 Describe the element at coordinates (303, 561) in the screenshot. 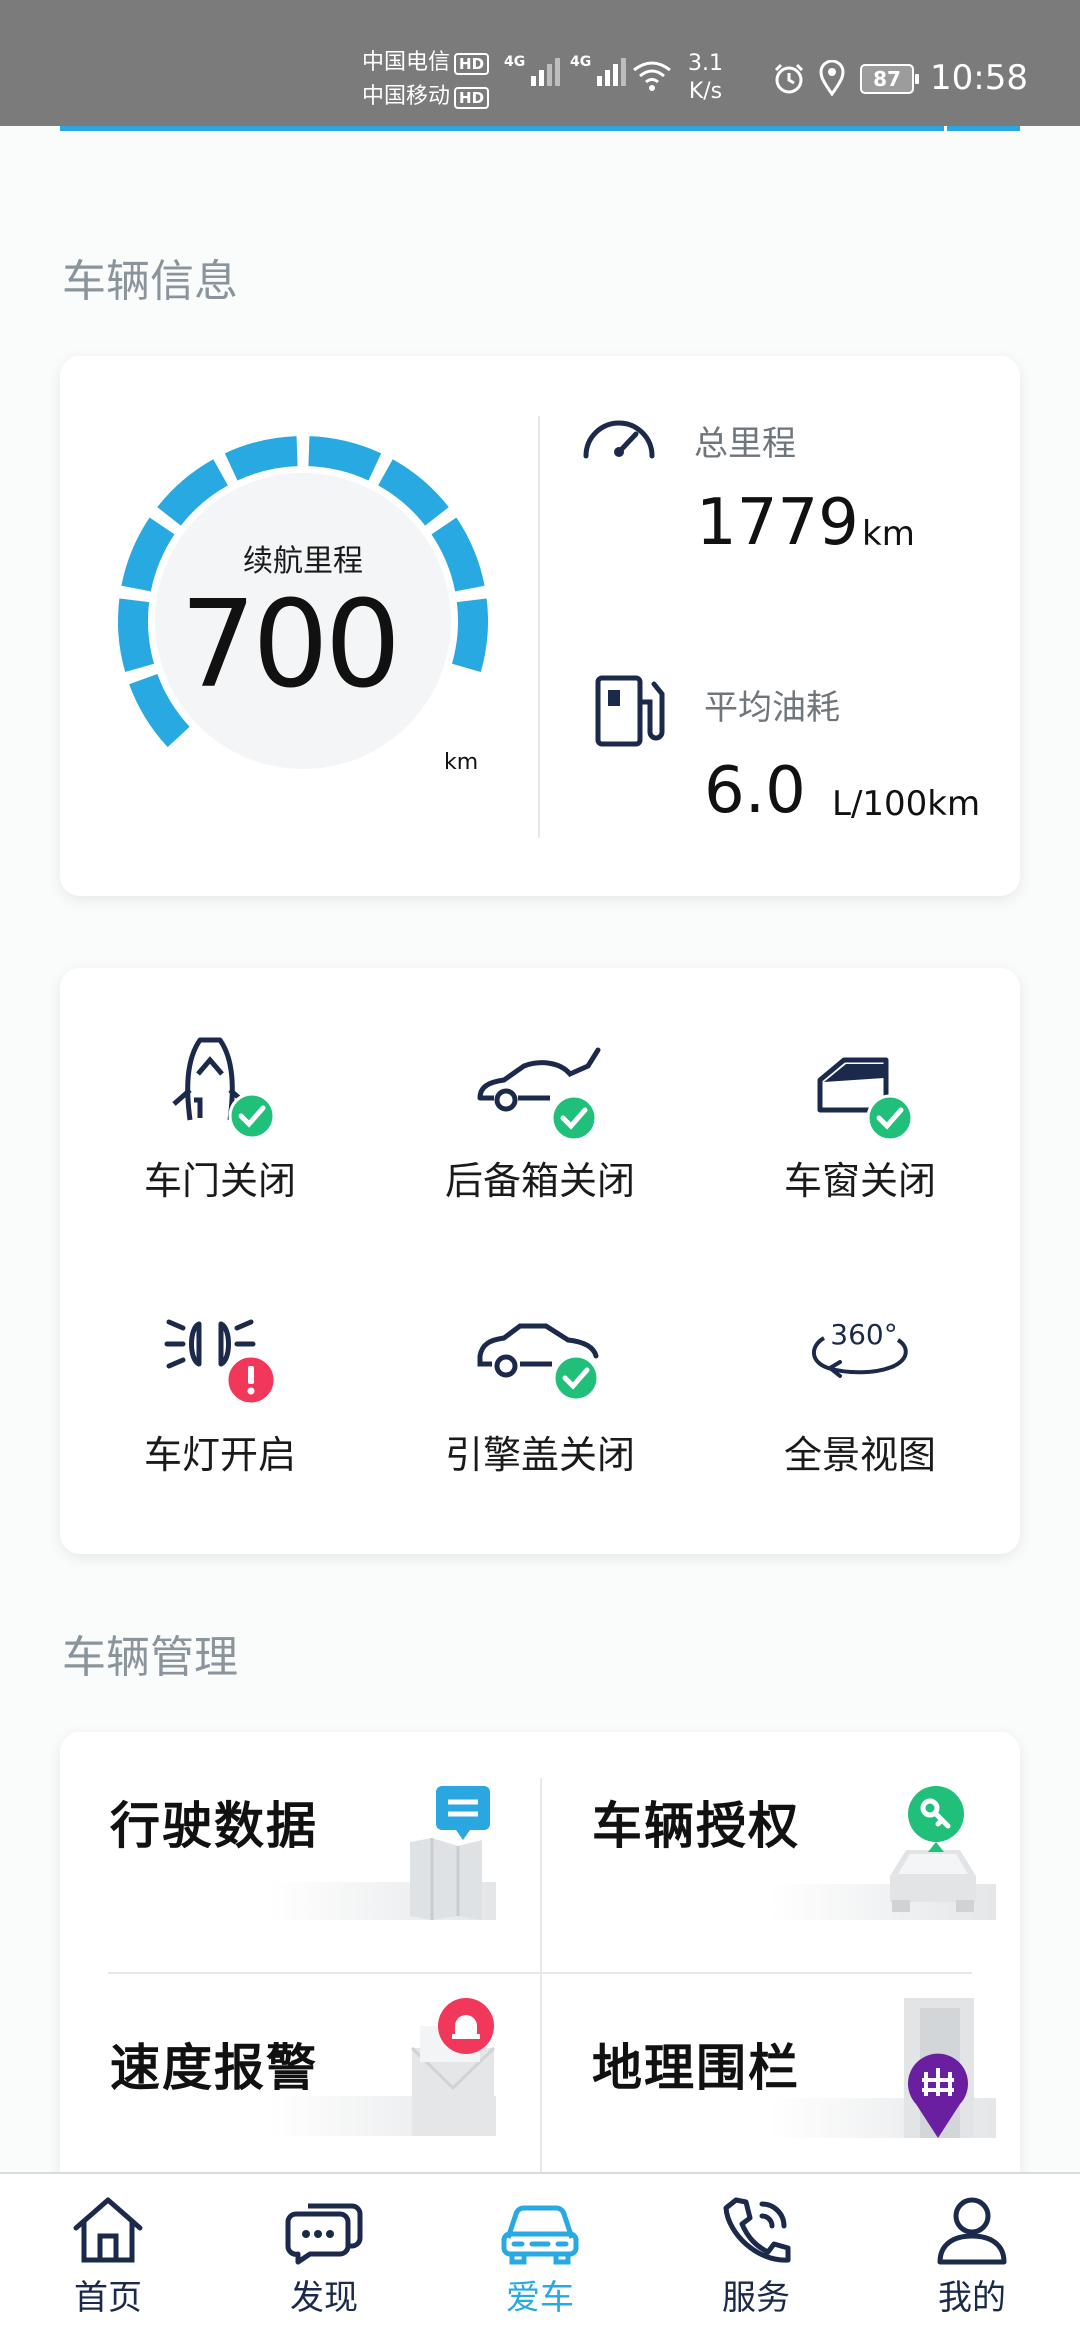

I see `range-label: 续航里程` at that location.